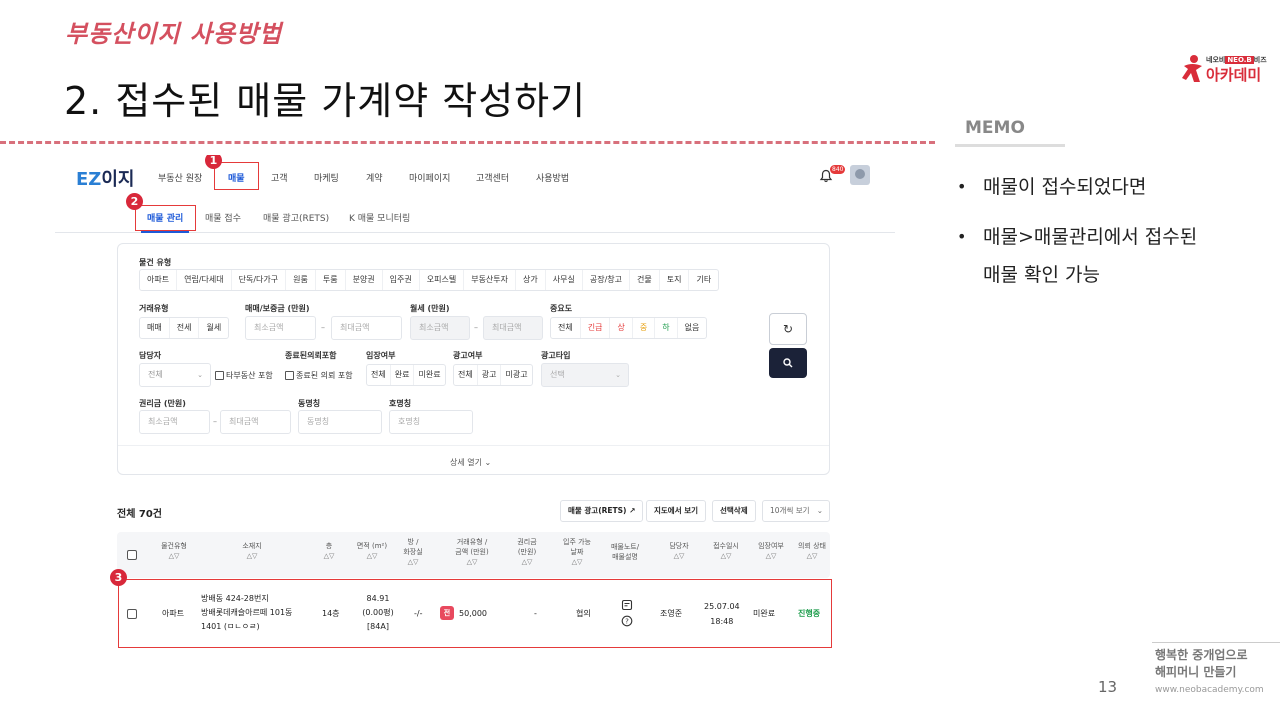 This screenshot has height=720, width=1280. What do you see at coordinates (692, 328) in the screenshot?
I see `importance-option: 없음` at bounding box center [692, 328].